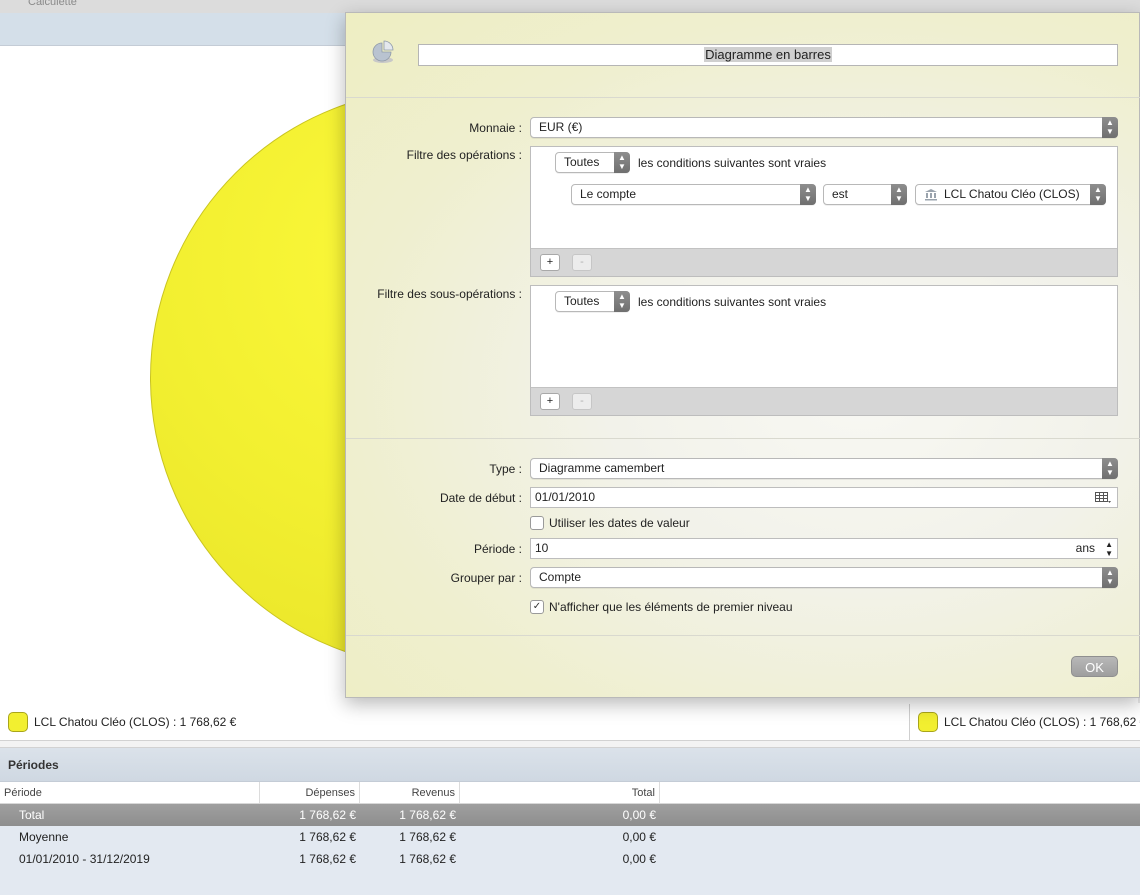 The height and width of the screenshot is (895, 1140). Describe the element at coordinates (52, 4) in the screenshot. I see `window-caption: Calculette` at that location.